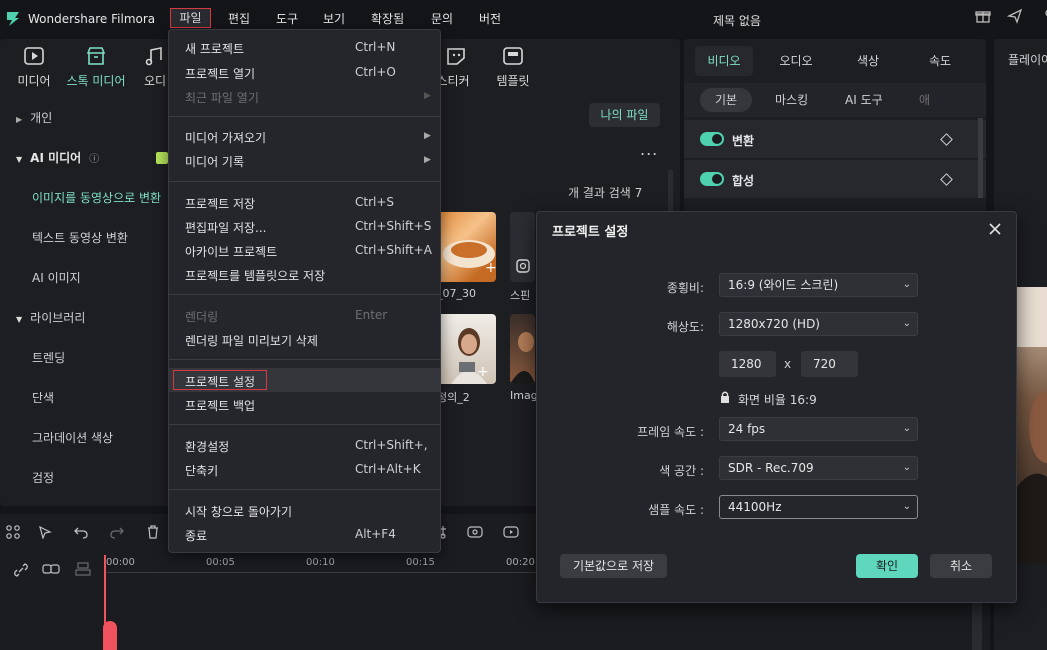 This screenshot has height=650, width=1047. What do you see at coordinates (90, 118) in the screenshot?
I see `sidebar-item-personal: ▶ 개인` at bounding box center [90, 118].